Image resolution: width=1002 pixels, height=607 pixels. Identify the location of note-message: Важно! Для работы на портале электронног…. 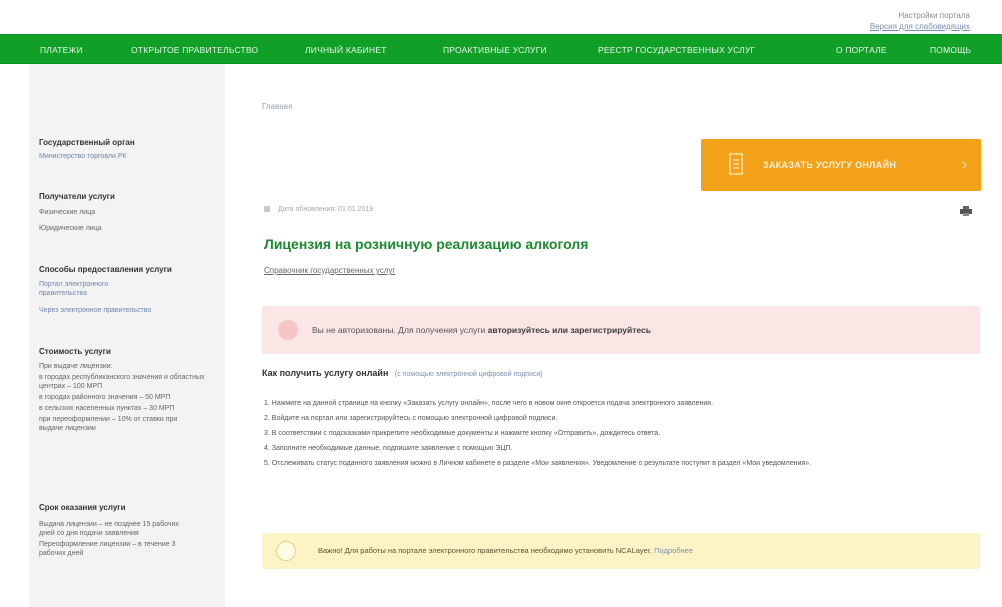
(505, 551).